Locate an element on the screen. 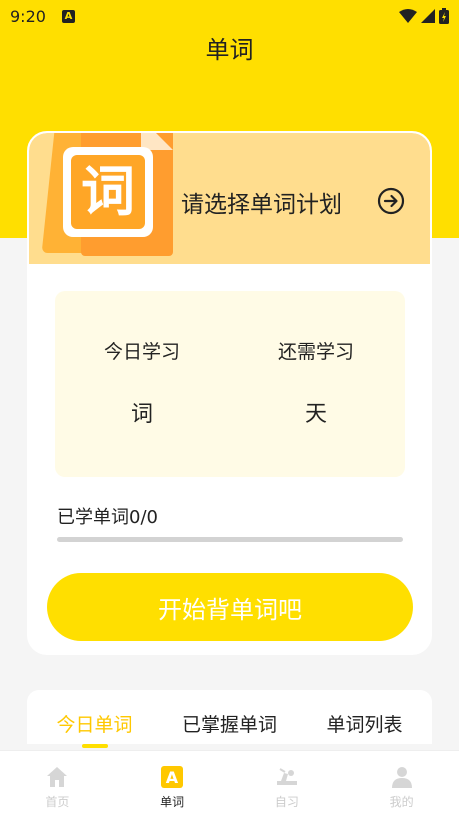 This screenshot has width=459, height=816. tab-word-list: 单词列表 is located at coordinates (364, 717).